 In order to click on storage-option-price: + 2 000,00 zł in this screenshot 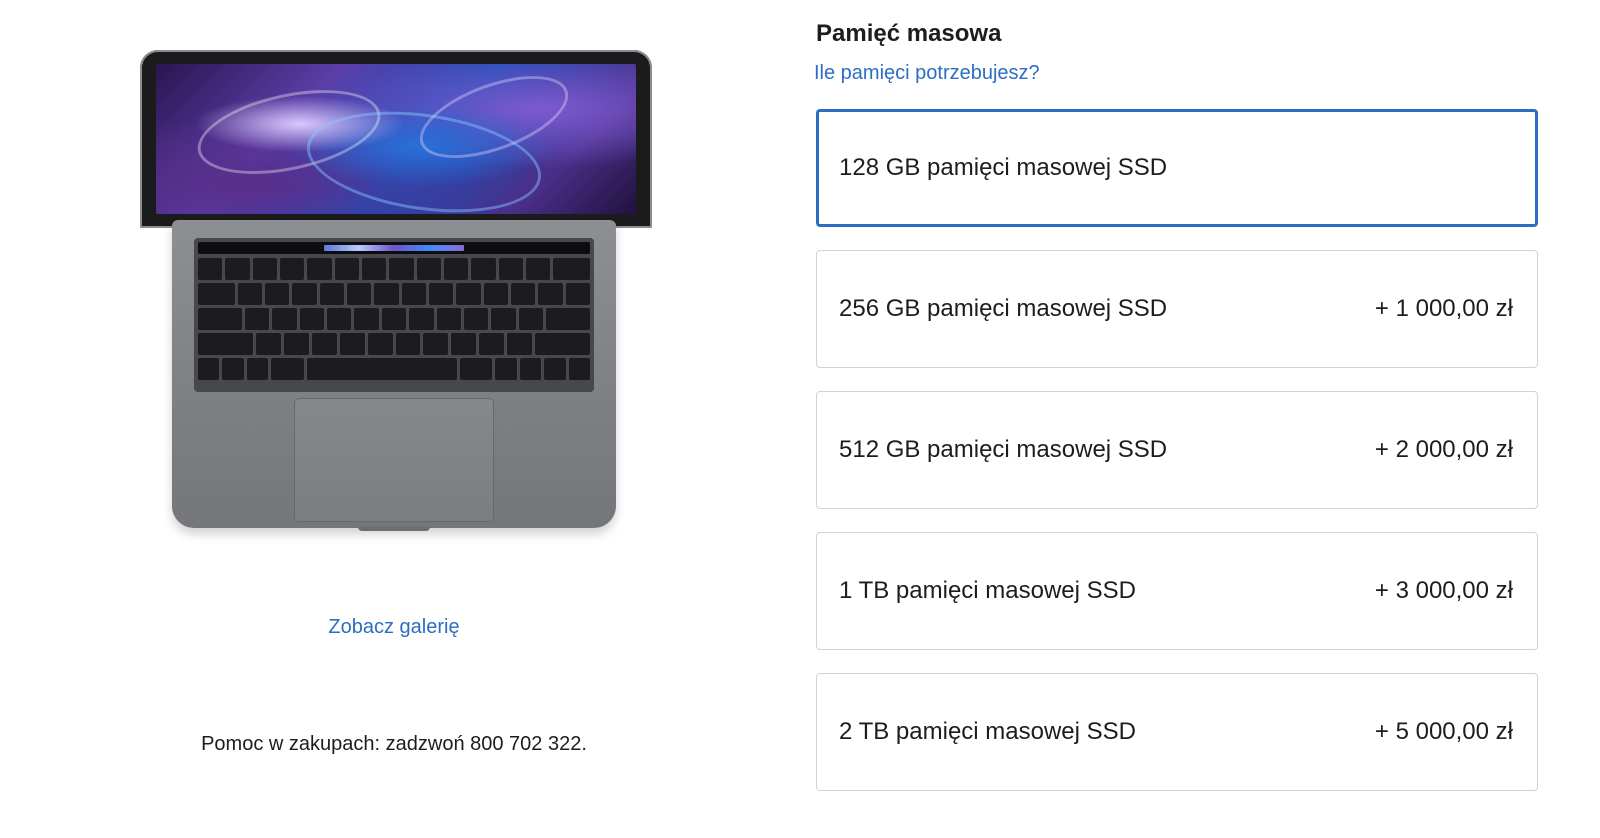, I will do `click(1443, 449)`.